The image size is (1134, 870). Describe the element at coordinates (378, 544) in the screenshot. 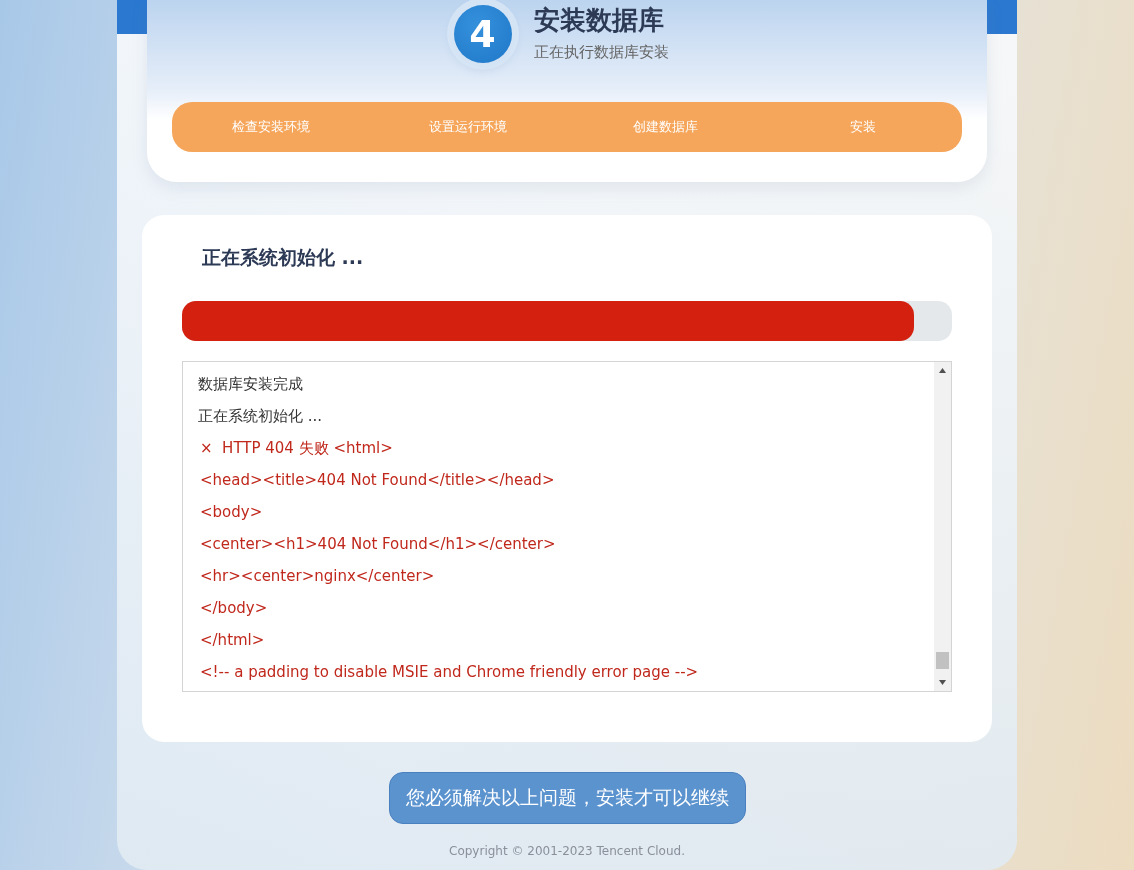

I see `error-line: <center><h1>404 Not Found</h1></center>` at that location.